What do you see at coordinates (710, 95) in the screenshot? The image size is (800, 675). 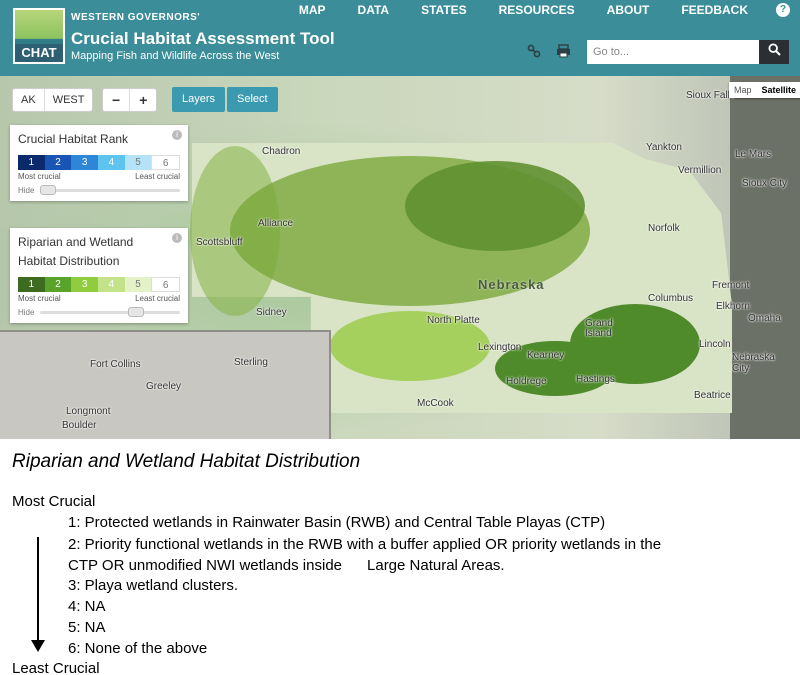 I see `map-place-label: Sioux Falls` at bounding box center [710, 95].